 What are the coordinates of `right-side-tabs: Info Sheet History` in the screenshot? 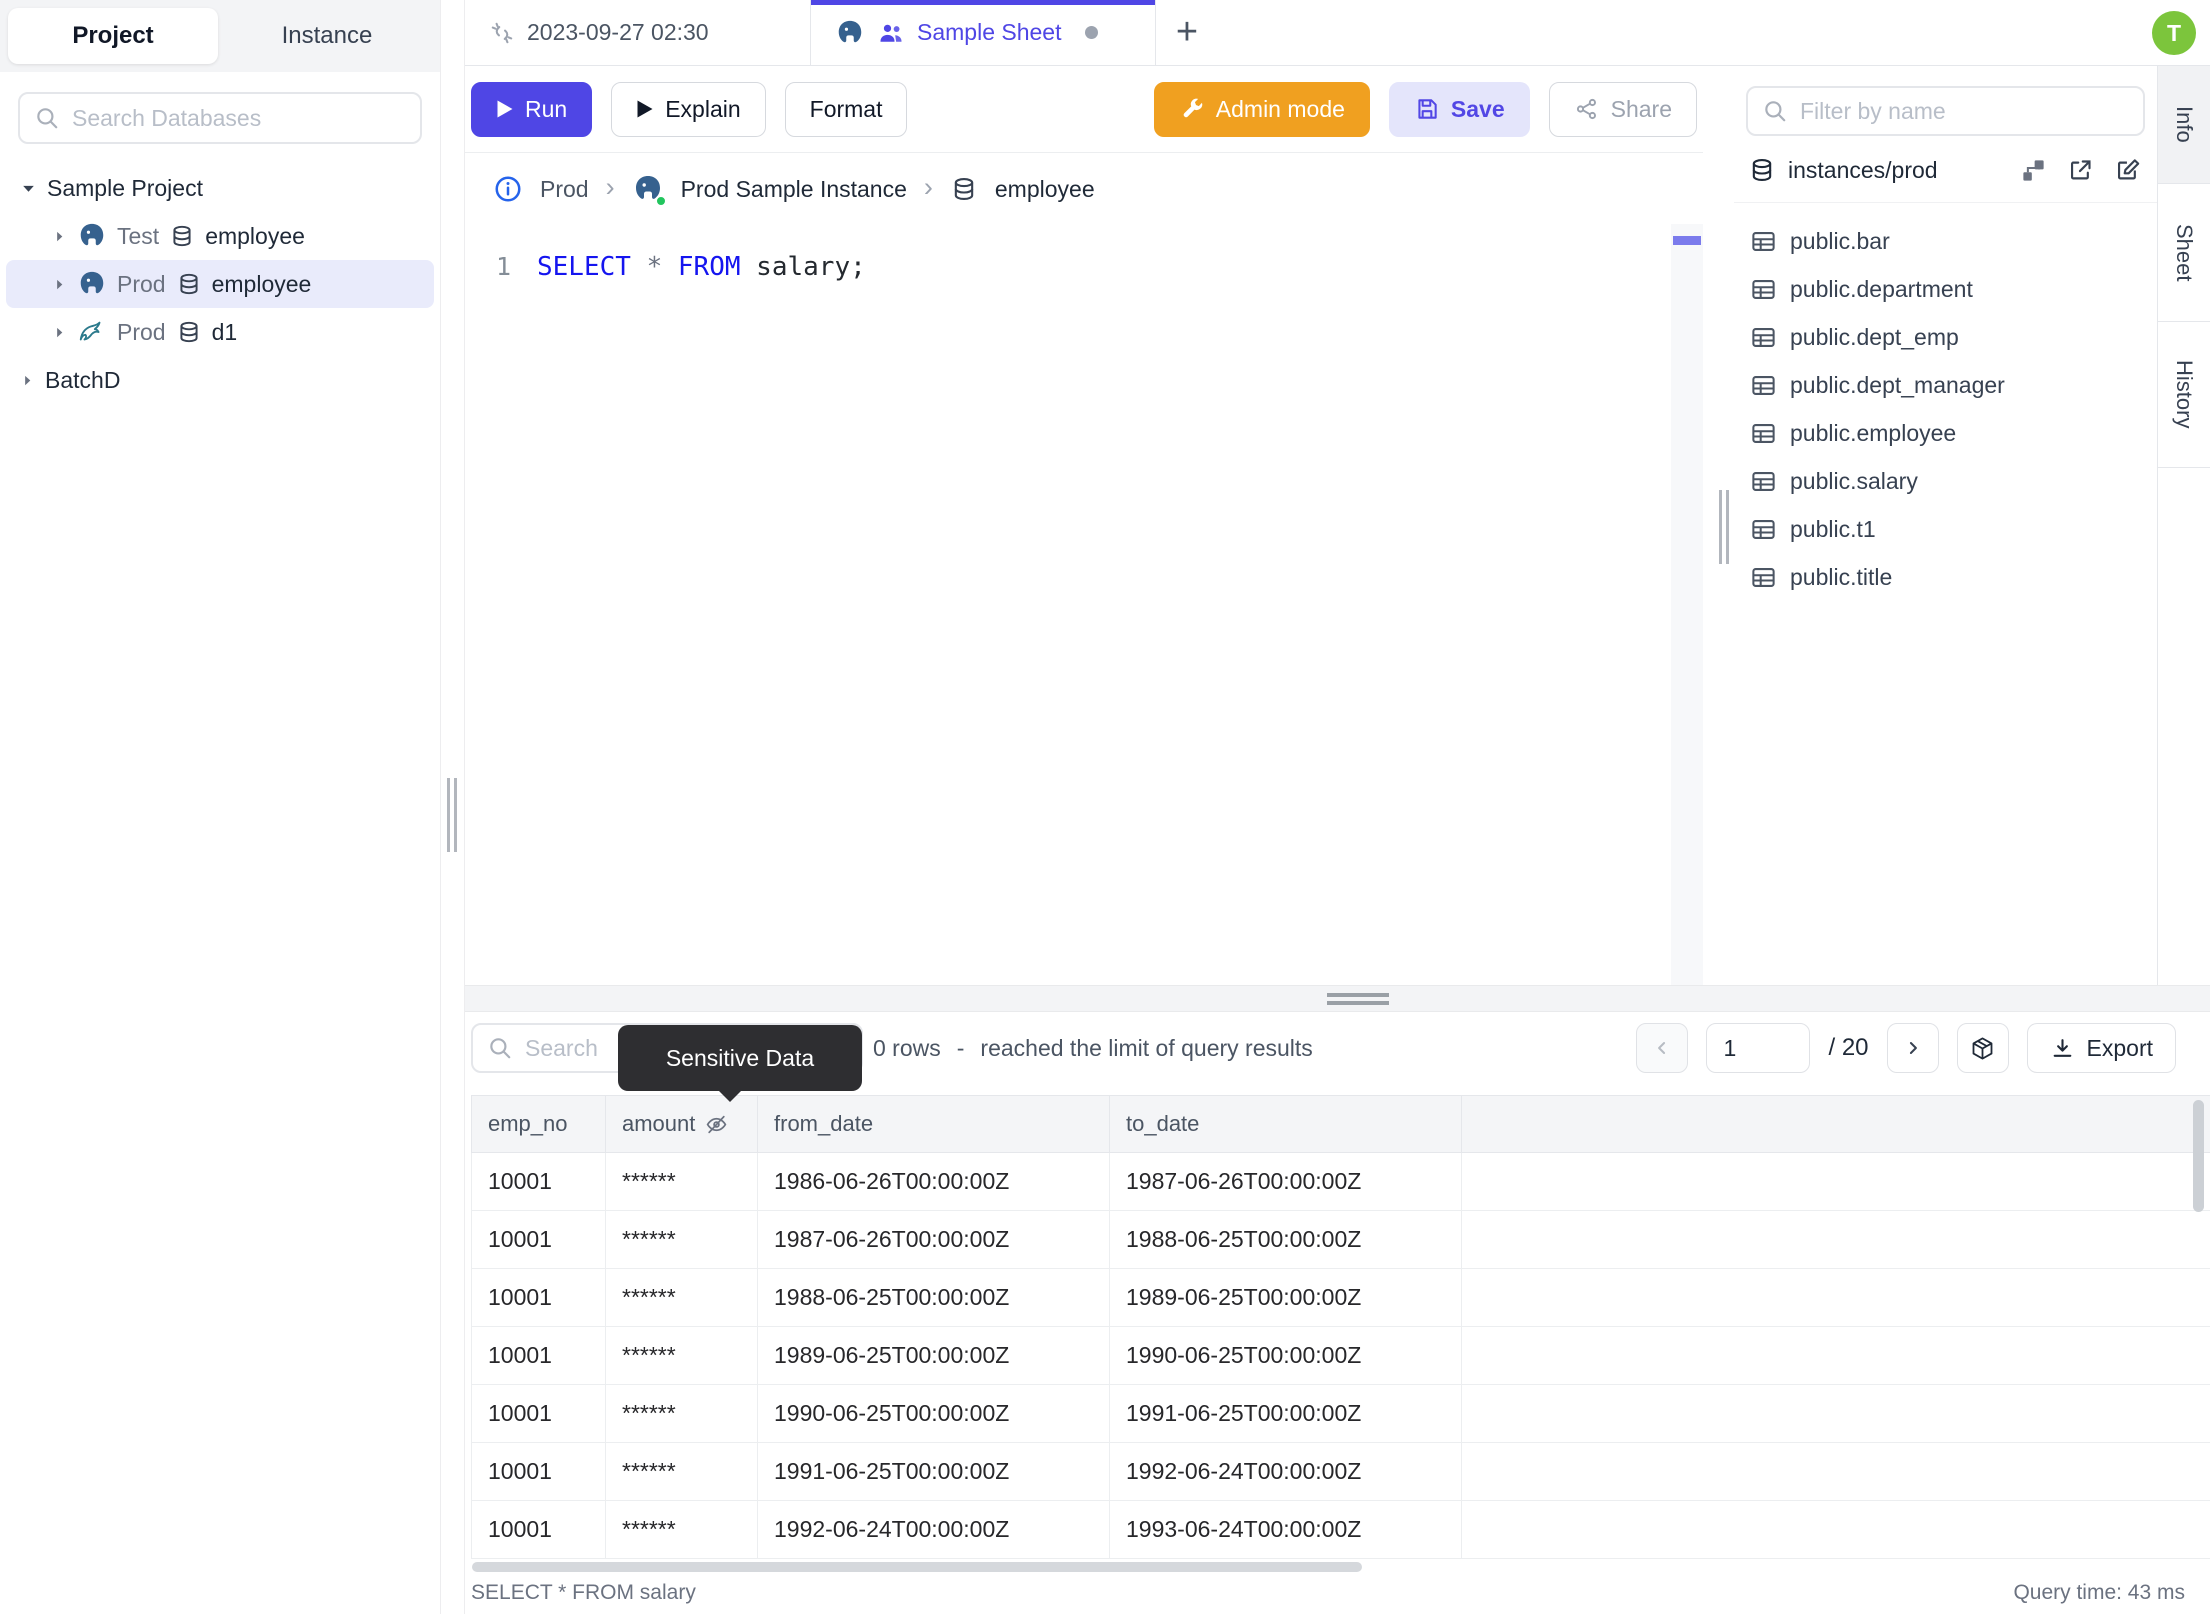 It's located at (2183, 525).